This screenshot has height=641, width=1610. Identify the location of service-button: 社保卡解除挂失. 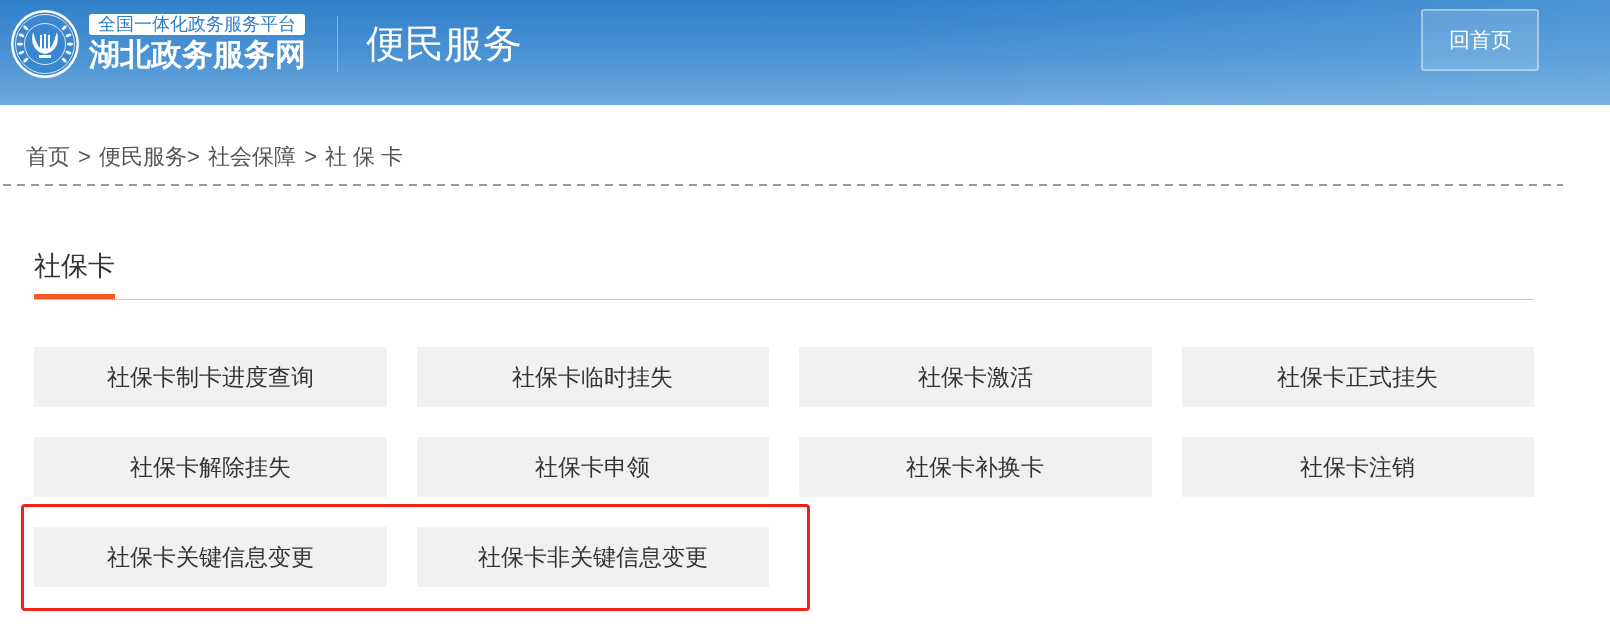
(210, 467).